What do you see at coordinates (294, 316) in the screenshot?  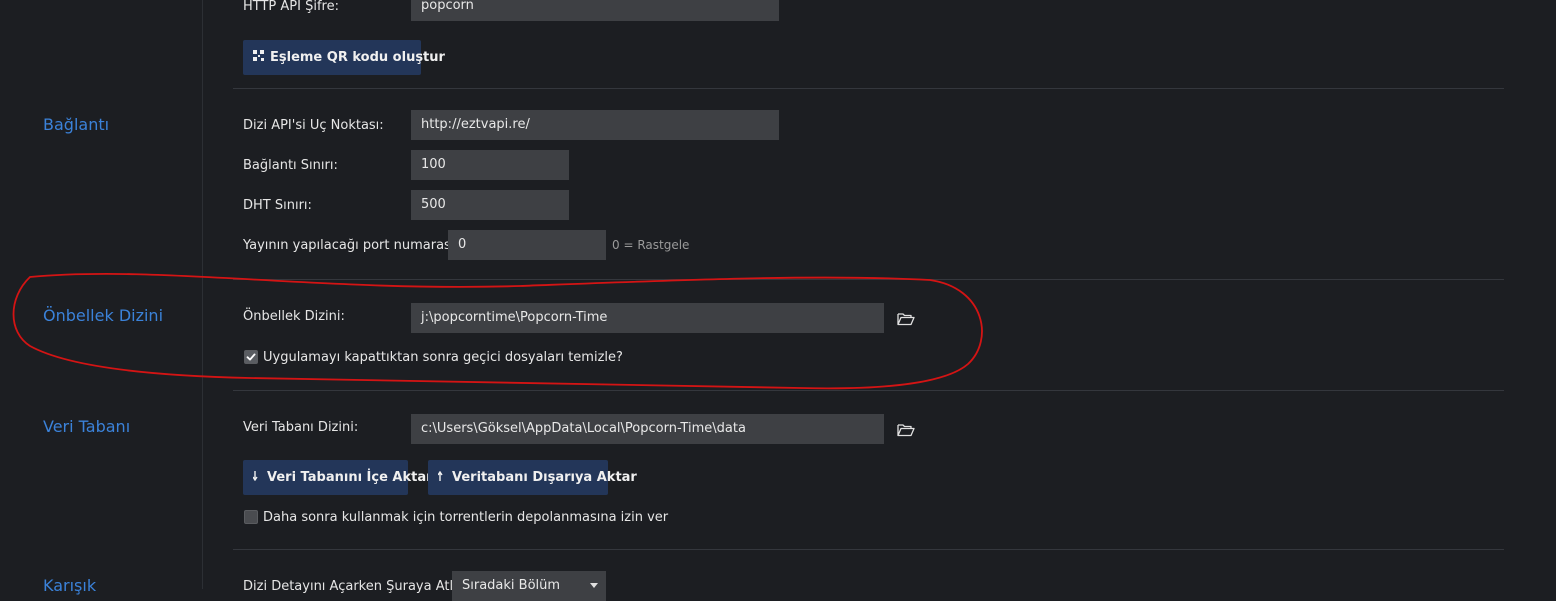 I see `cache-dir-label: Önbellek Dizini:` at bounding box center [294, 316].